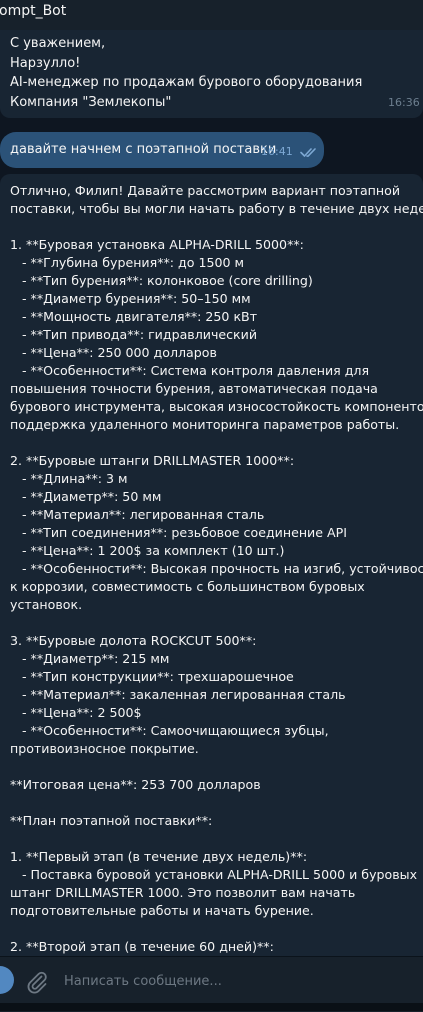 The height and width of the screenshot is (1012, 423). Describe the element at coordinates (147, 550) in the screenshot. I see `message-line: - **Цена**: 1 200$ за комплект (10 шт.)` at that location.